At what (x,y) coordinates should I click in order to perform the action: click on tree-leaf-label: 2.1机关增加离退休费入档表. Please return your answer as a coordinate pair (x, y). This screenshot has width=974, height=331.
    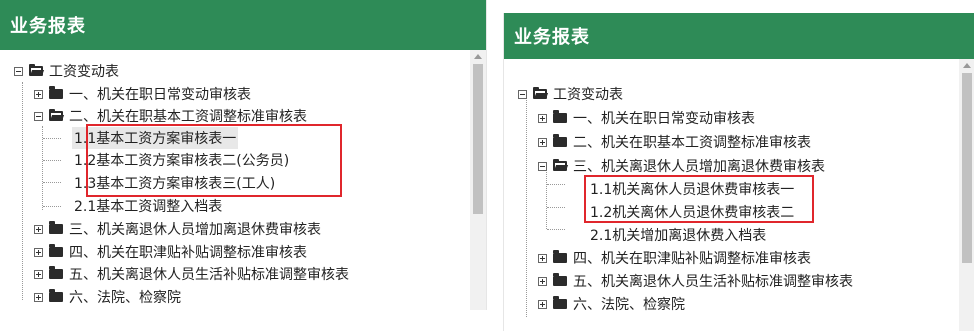
    Looking at the image, I should click on (678, 235).